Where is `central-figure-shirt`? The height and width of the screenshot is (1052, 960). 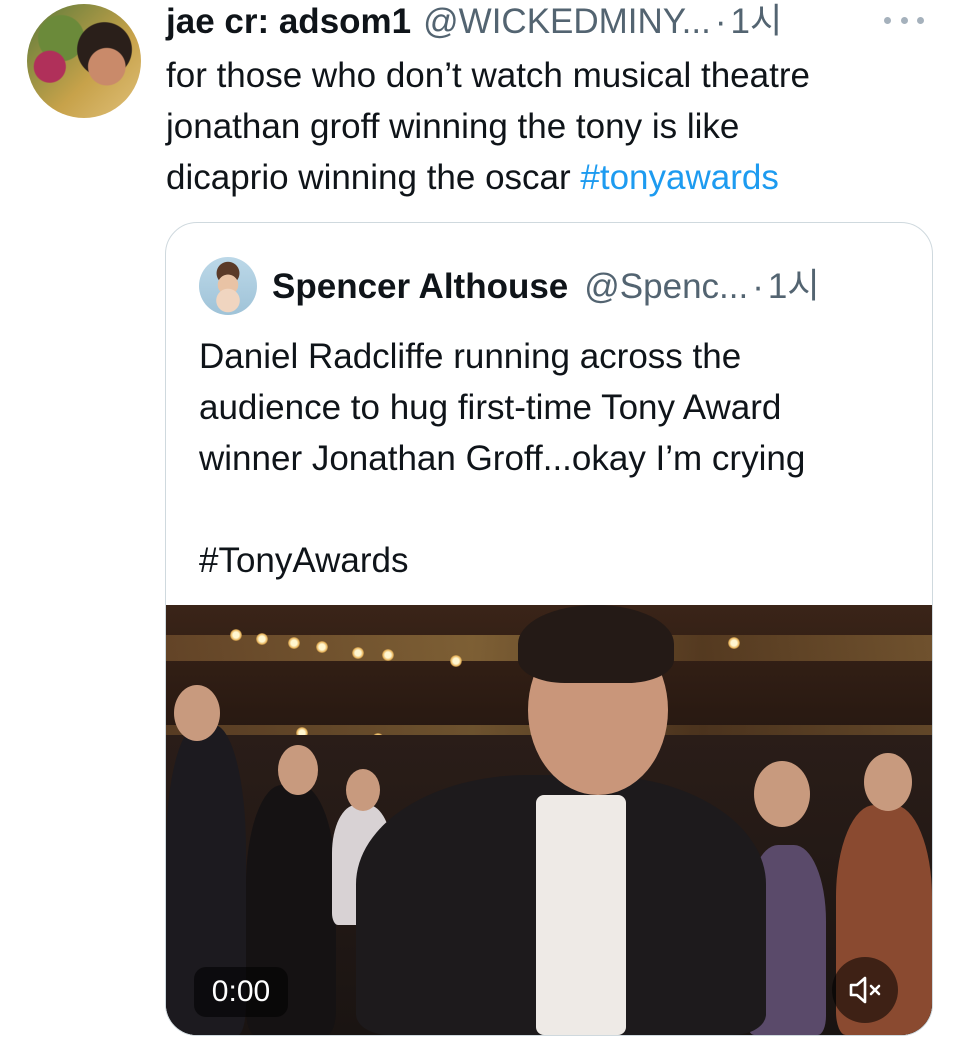 central-figure-shirt is located at coordinates (581, 915).